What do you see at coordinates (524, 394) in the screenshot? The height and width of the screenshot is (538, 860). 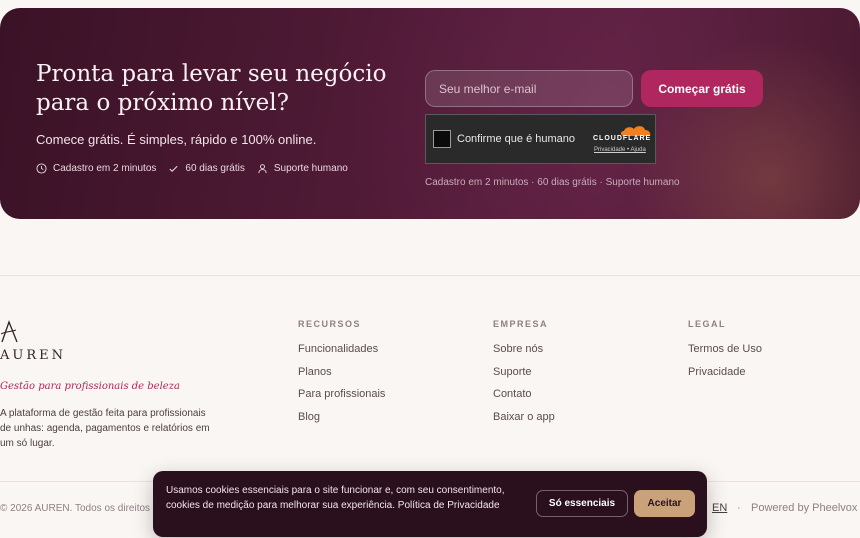 I see `footer-link-contact: Contato` at bounding box center [524, 394].